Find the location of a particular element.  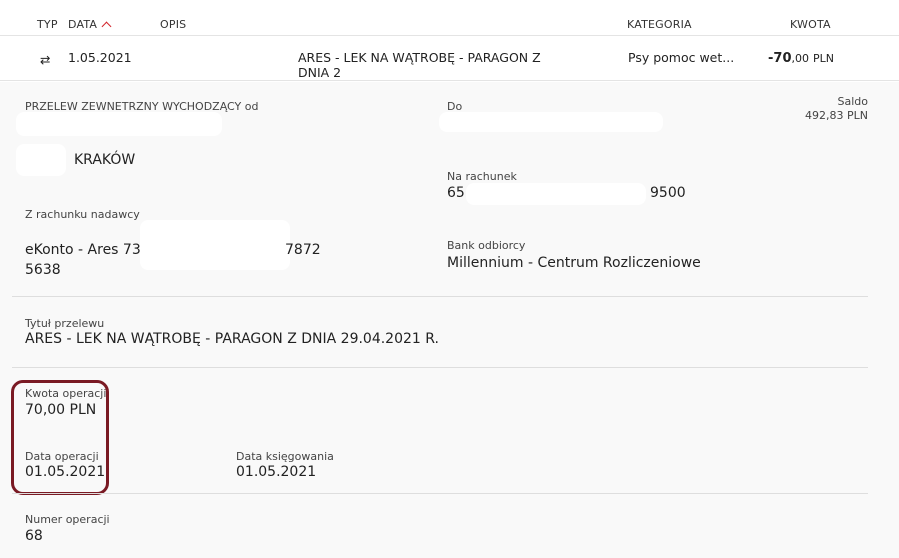

op-amount-value: 70,00 PLN is located at coordinates (61, 410).